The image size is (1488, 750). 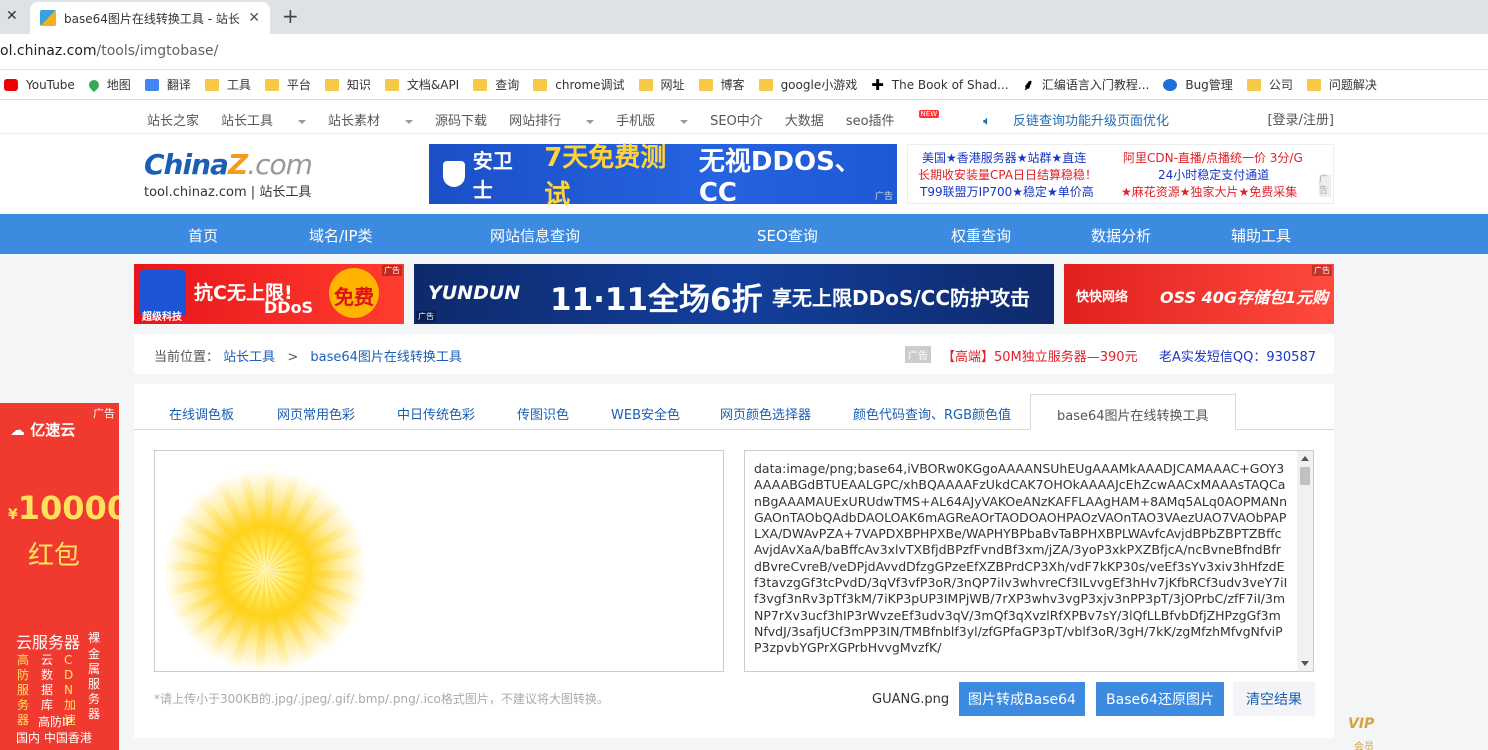 What do you see at coordinates (605, 176) in the screenshot?
I see `ad-highlight: 7天免费测试` at bounding box center [605, 176].